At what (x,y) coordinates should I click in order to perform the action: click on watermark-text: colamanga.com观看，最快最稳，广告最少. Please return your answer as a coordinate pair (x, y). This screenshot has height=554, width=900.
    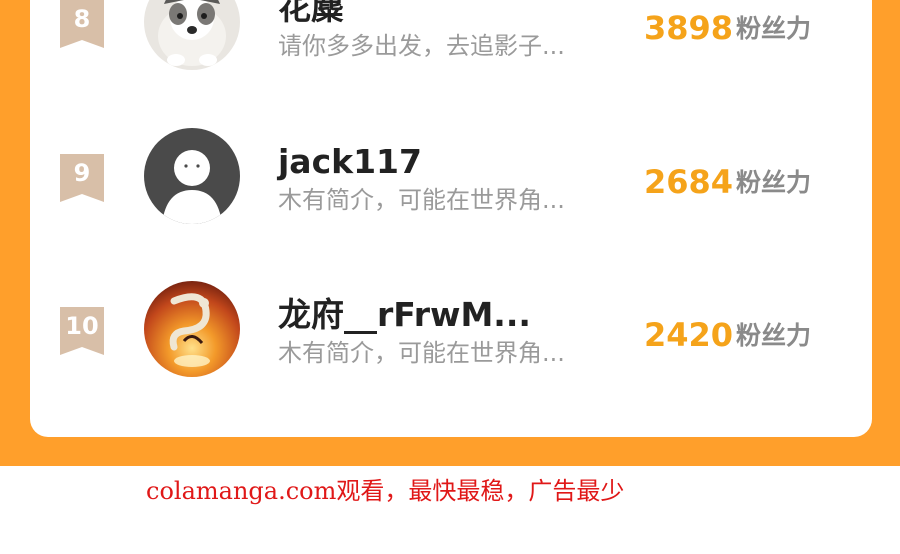
    Looking at the image, I should click on (385, 491).